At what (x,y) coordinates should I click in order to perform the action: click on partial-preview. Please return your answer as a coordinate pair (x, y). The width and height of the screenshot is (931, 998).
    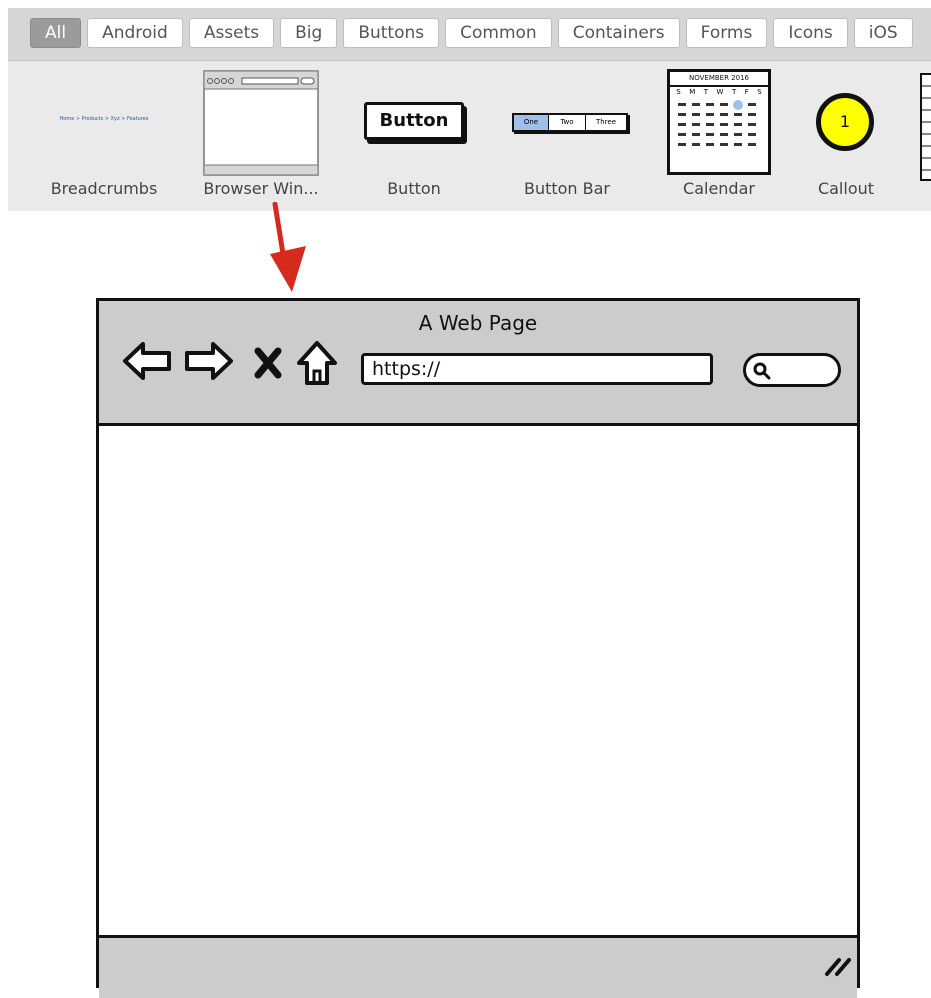
    Looking at the image, I should click on (925, 127).